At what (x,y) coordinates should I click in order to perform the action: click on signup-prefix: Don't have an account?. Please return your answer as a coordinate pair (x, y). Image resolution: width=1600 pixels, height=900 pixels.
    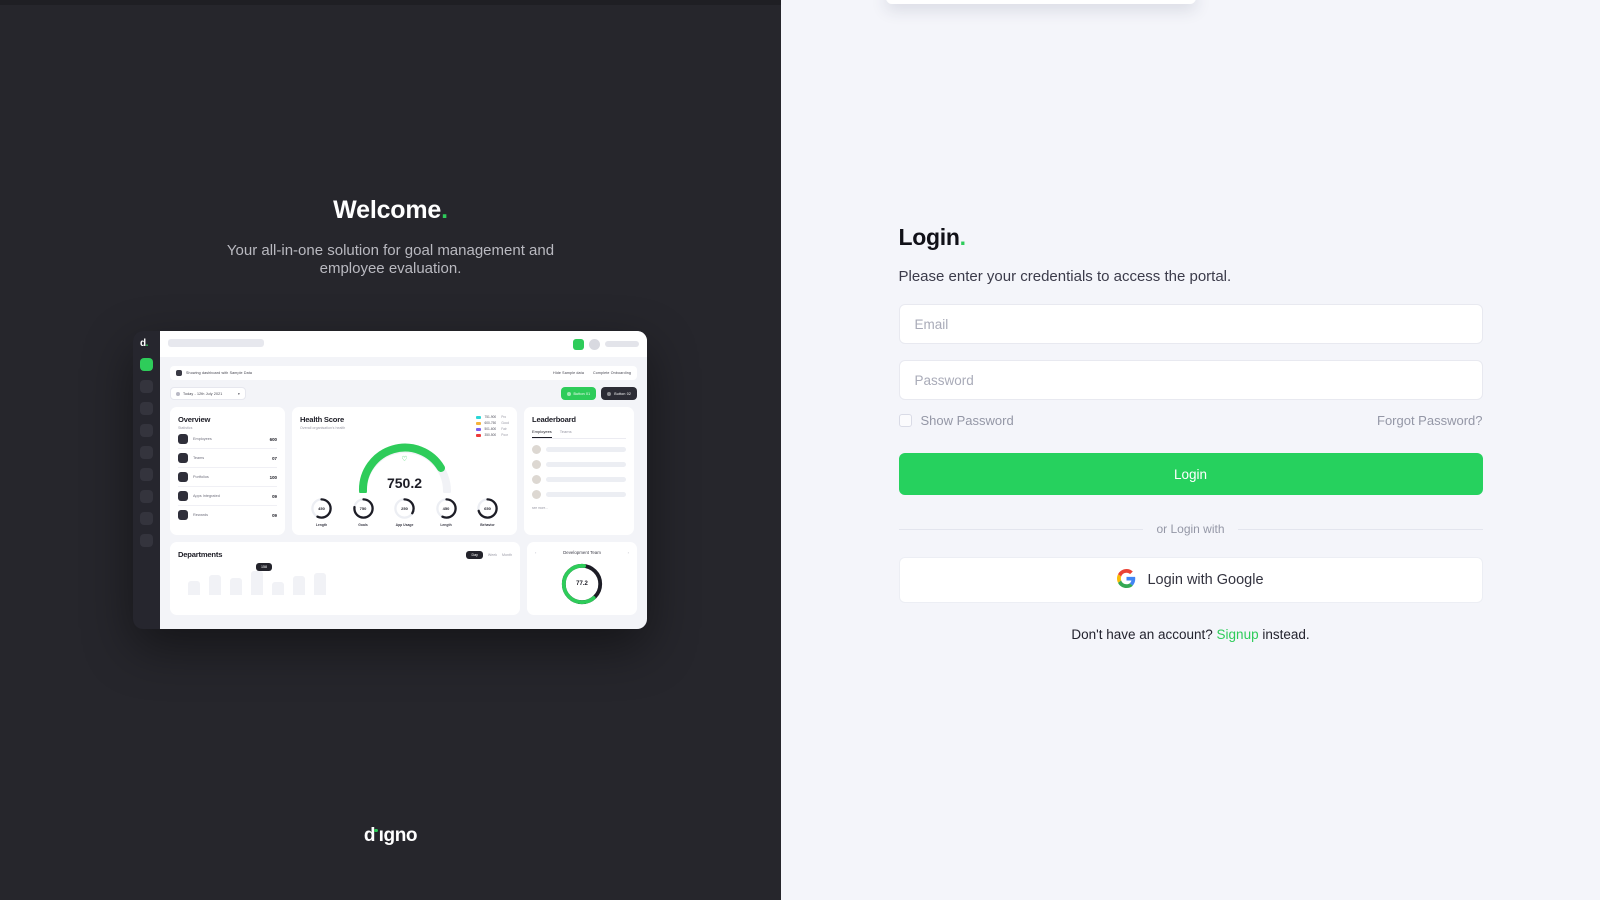
    Looking at the image, I should click on (1144, 634).